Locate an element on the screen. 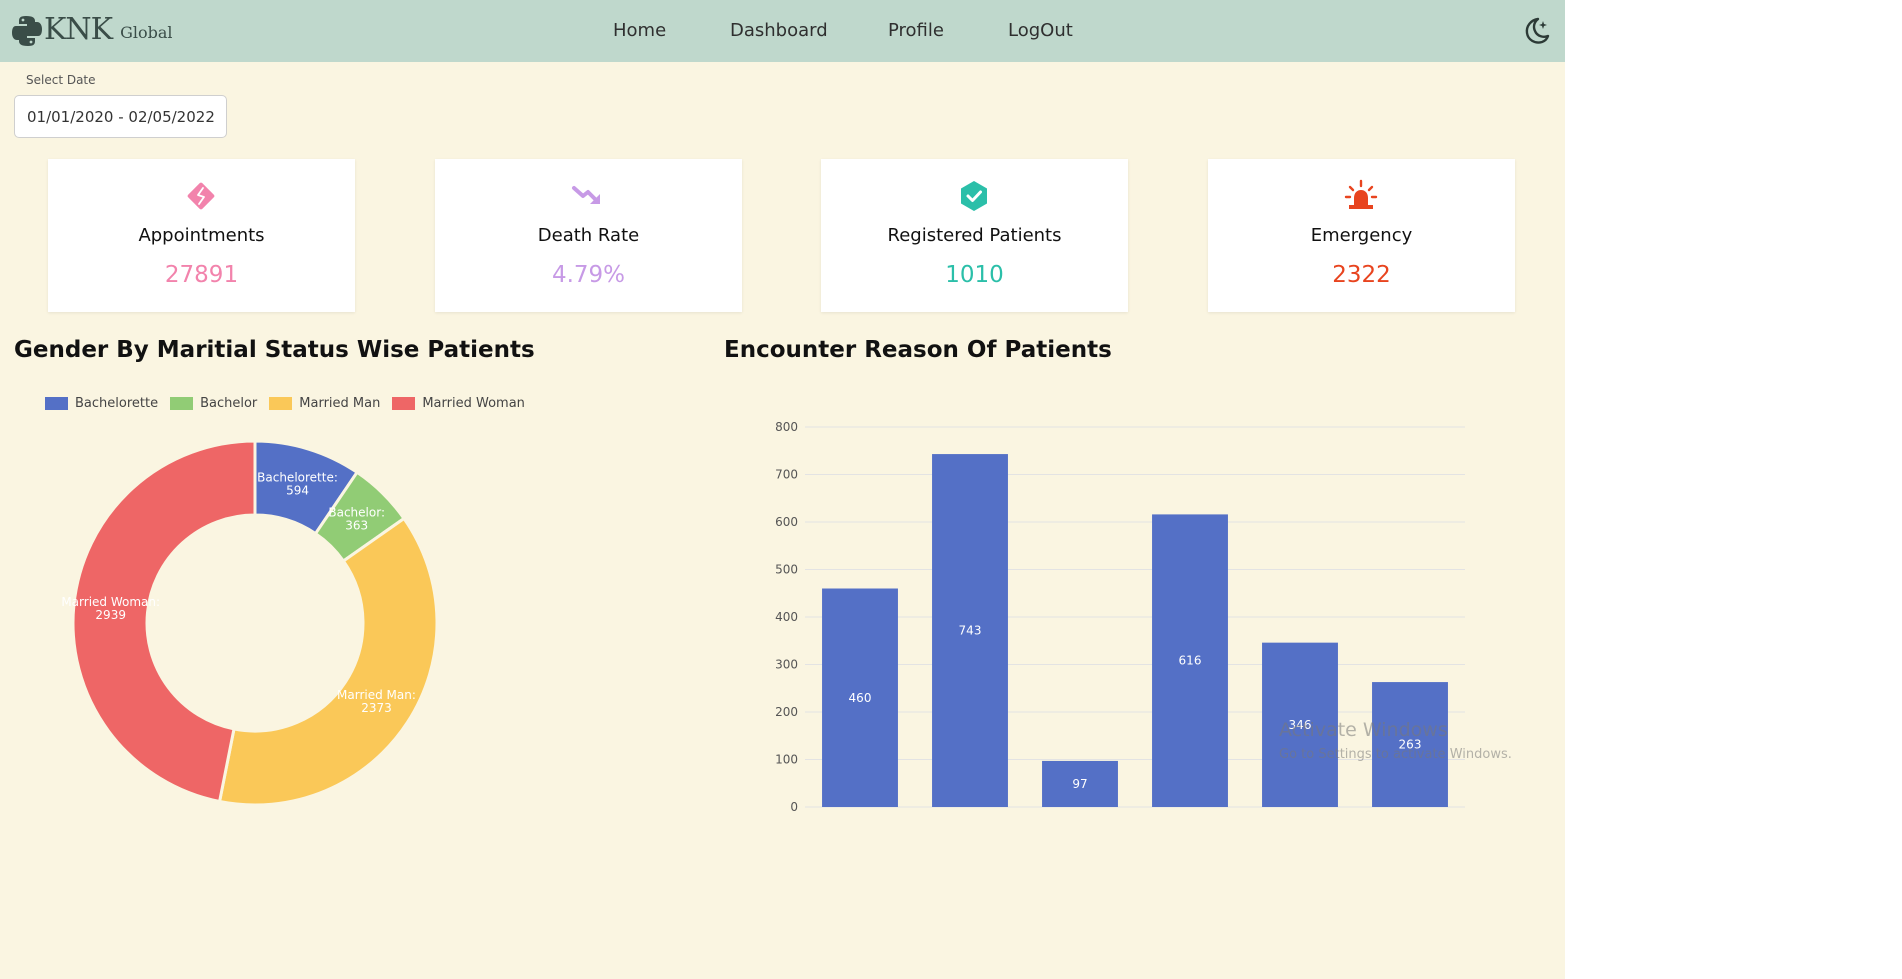  donut-section-title: Gender By Maritial Status Wise Patients is located at coordinates (274, 350).